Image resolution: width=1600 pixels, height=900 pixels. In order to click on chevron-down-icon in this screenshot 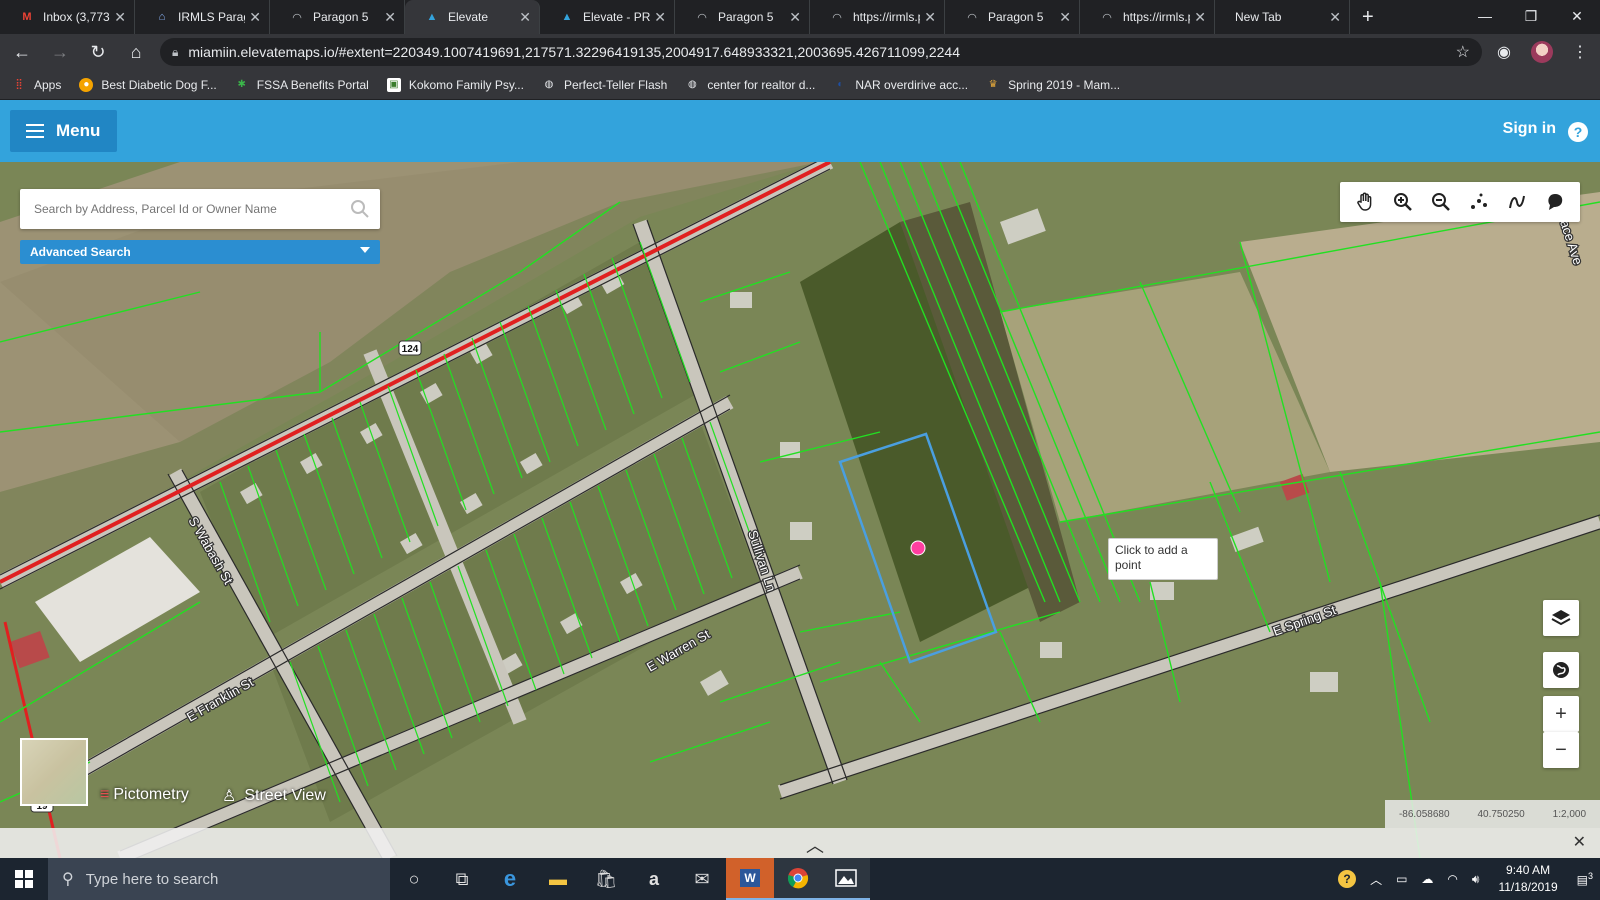, I will do `click(365, 250)`.